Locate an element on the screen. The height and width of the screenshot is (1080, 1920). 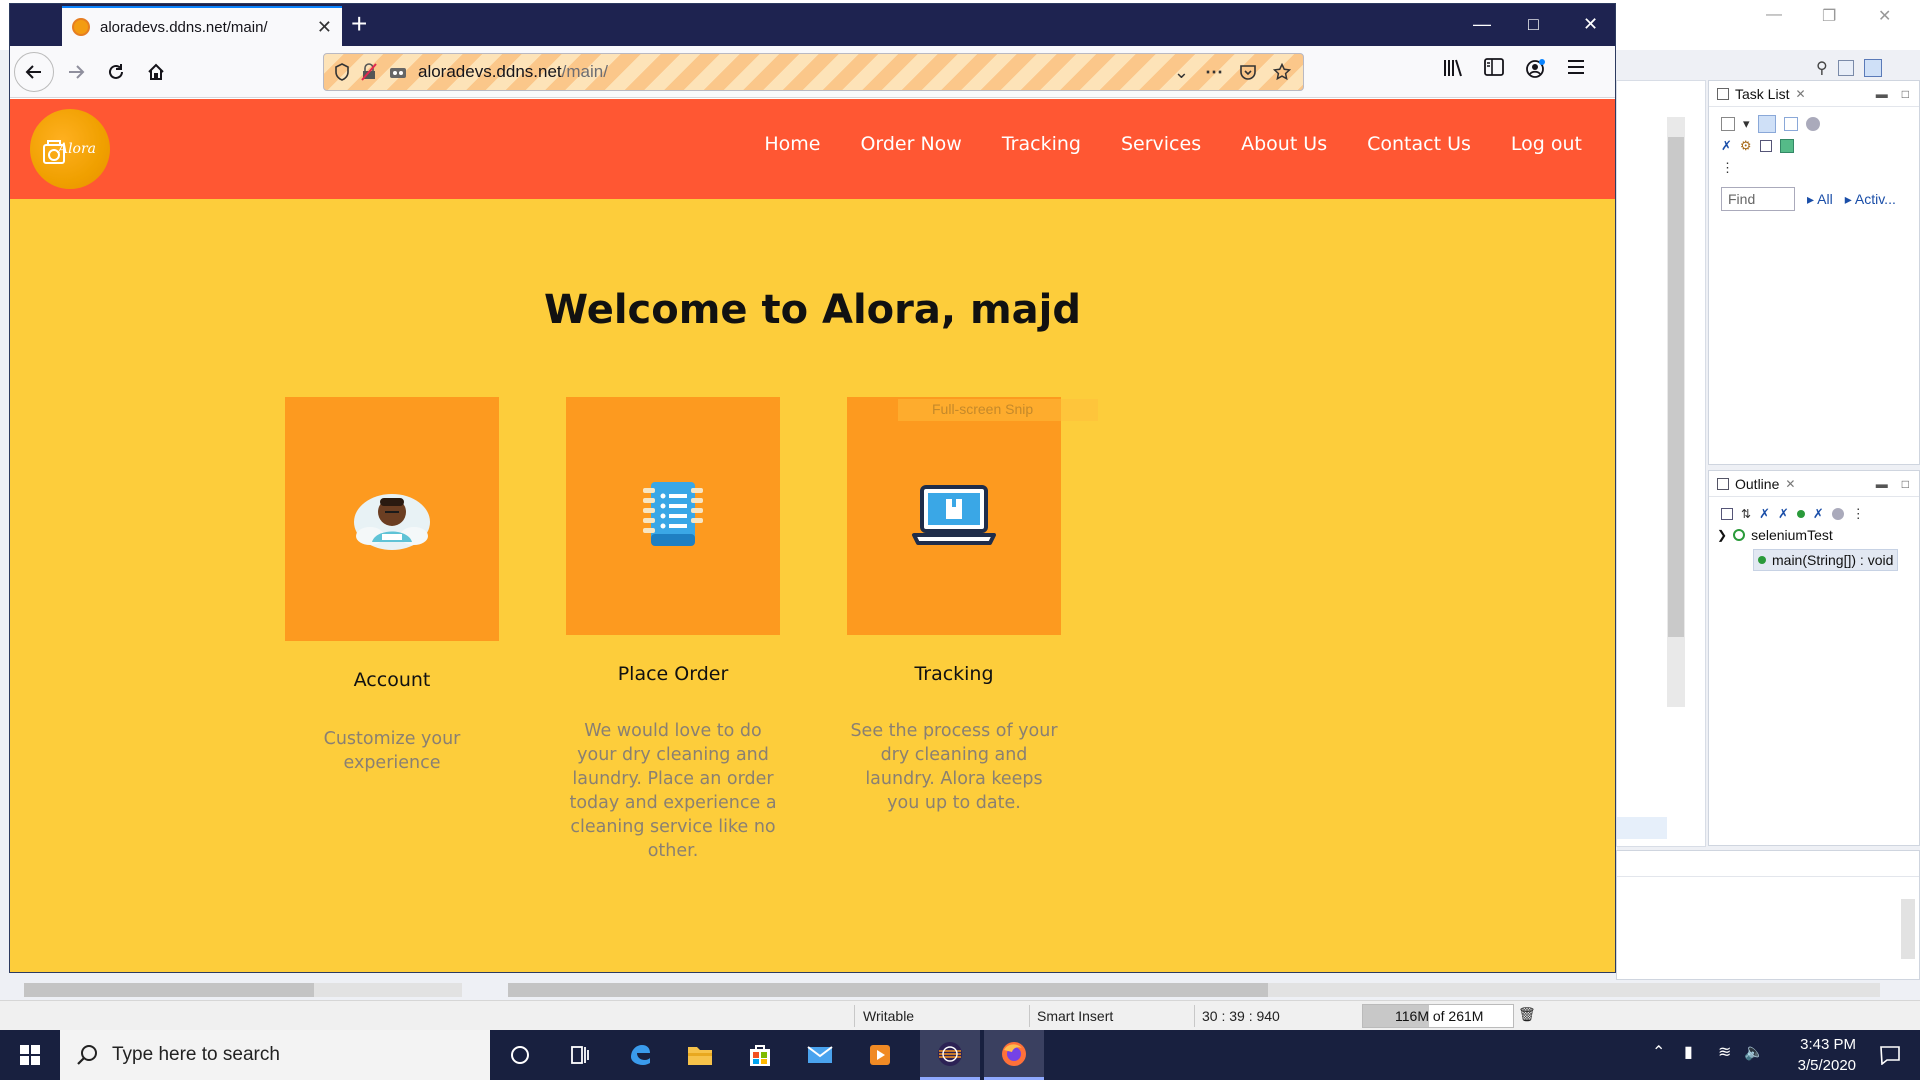
sort-icon: ⇅ is located at coordinates (1746, 514).